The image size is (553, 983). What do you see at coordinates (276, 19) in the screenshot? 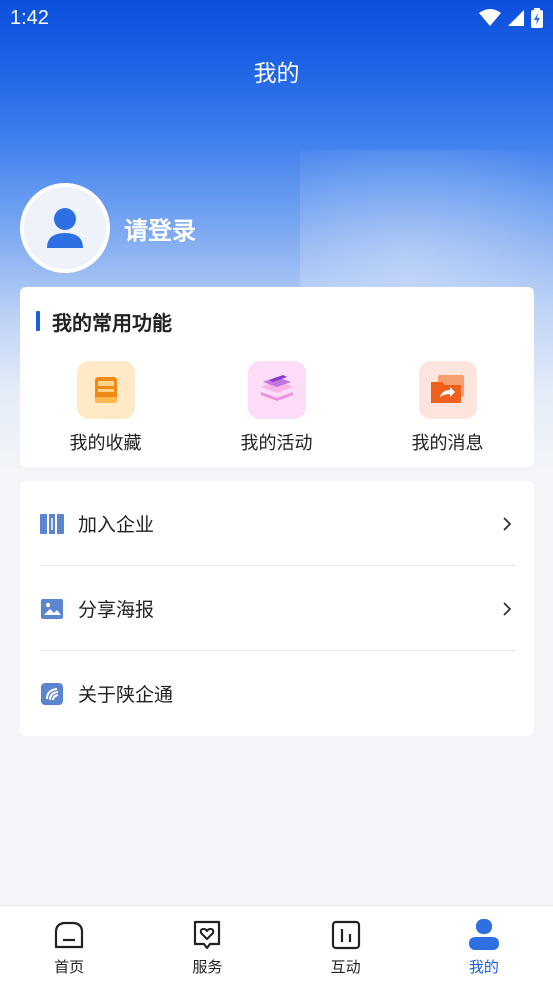
I see `status-bar: 1:42` at bounding box center [276, 19].